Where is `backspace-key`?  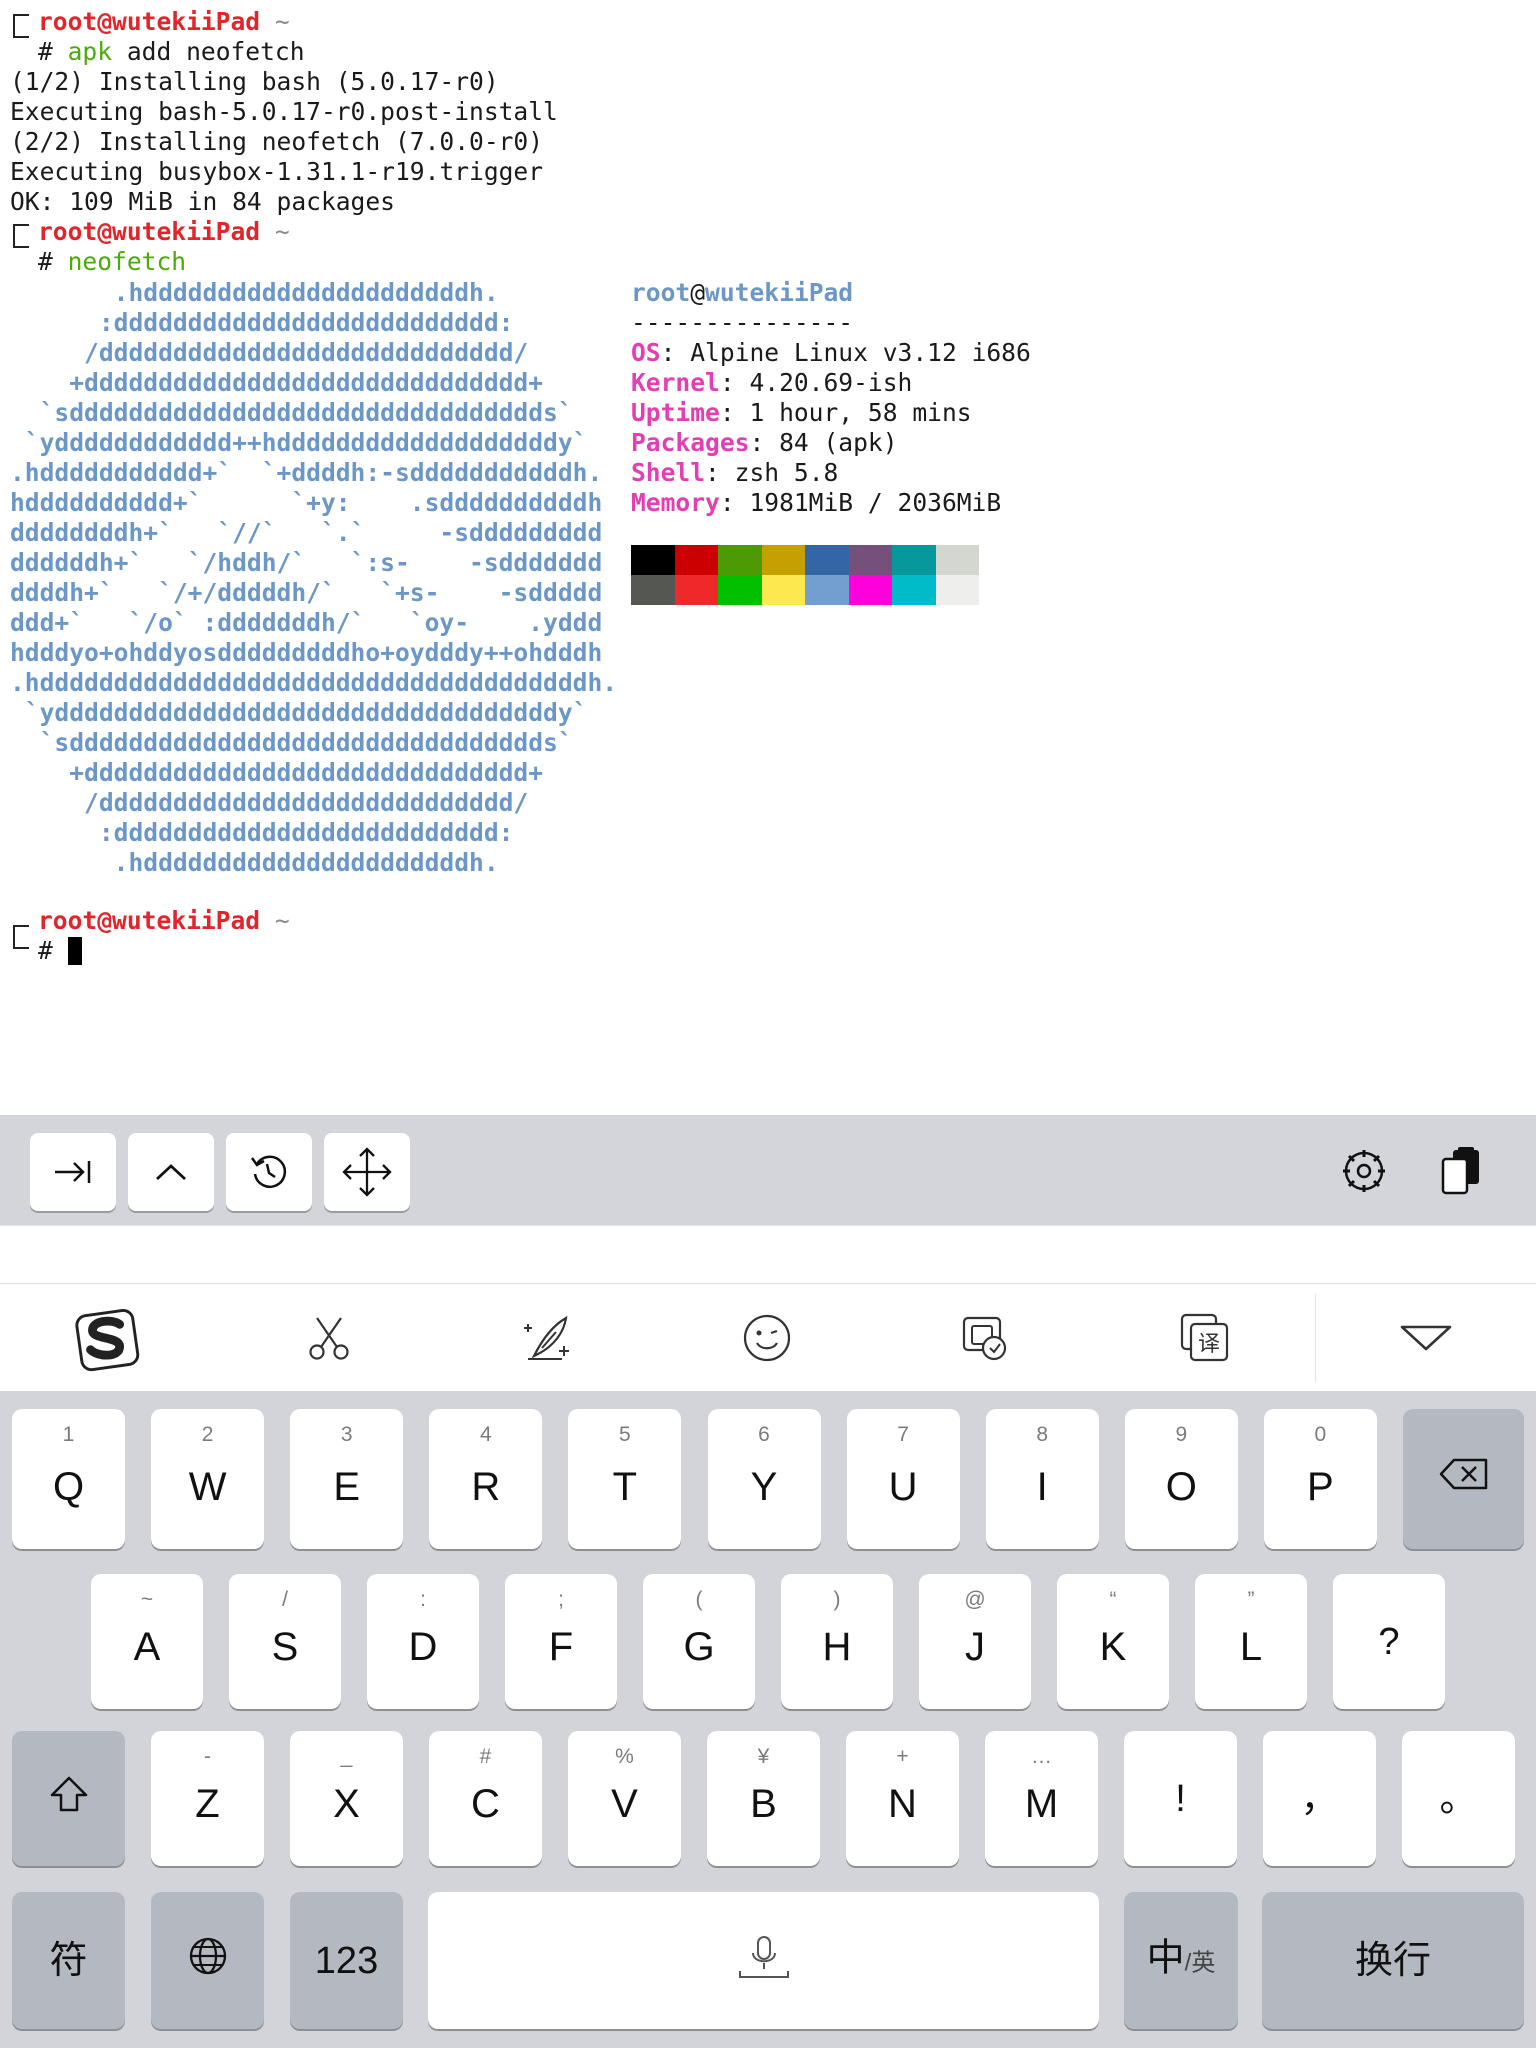
backspace-key is located at coordinates (1463, 1479).